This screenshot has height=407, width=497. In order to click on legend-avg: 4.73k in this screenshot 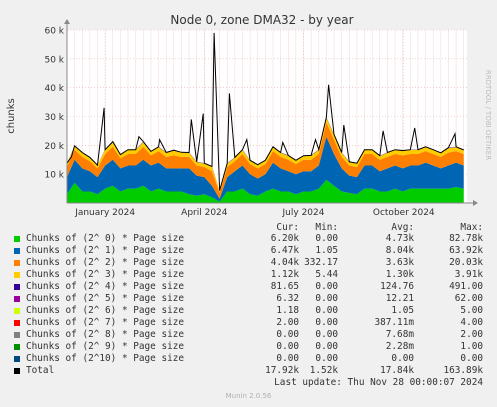, I will do `click(399, 238)`.